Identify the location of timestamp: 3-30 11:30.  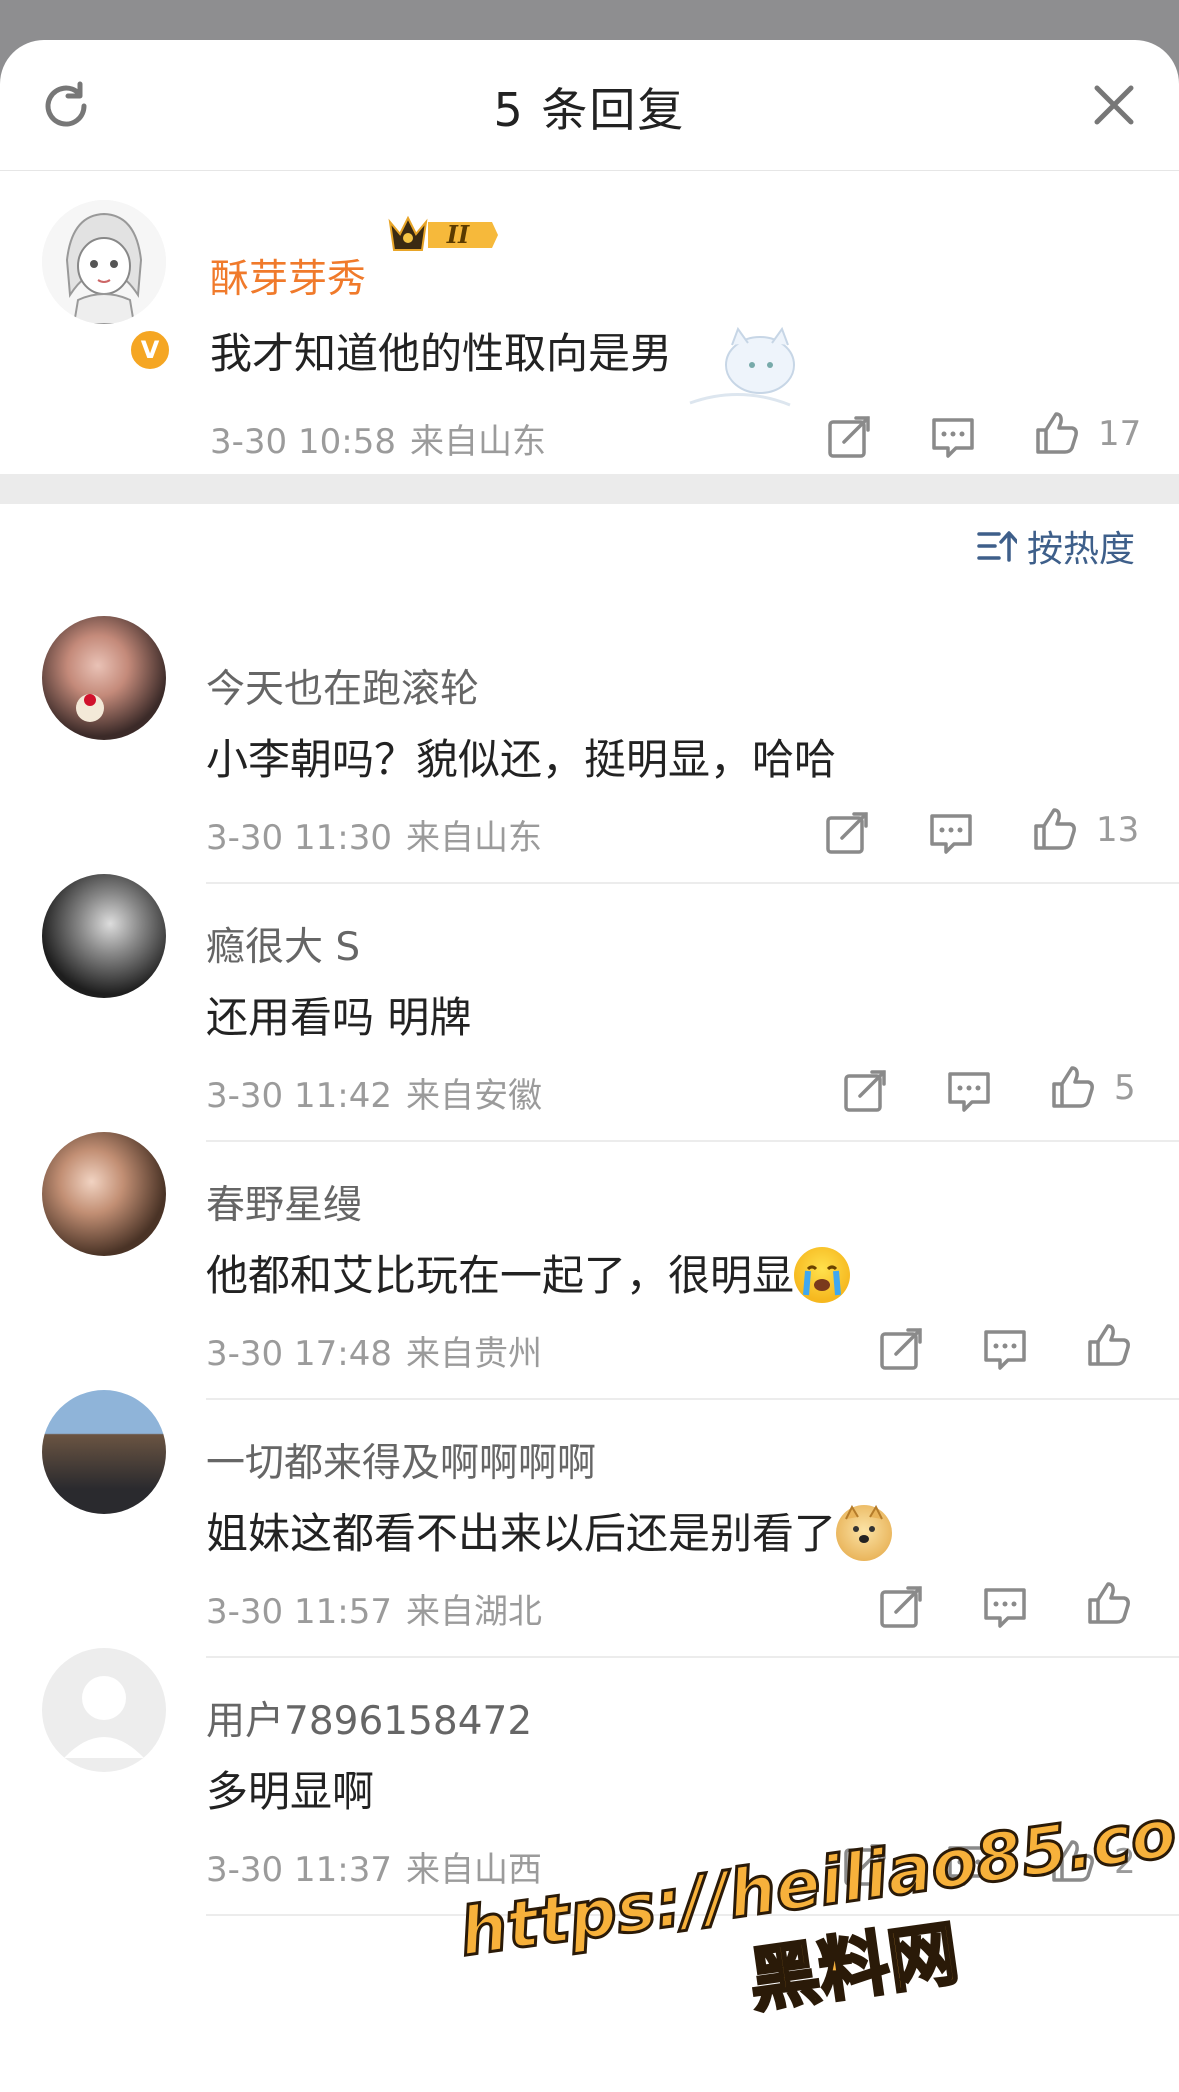
(299, 838).